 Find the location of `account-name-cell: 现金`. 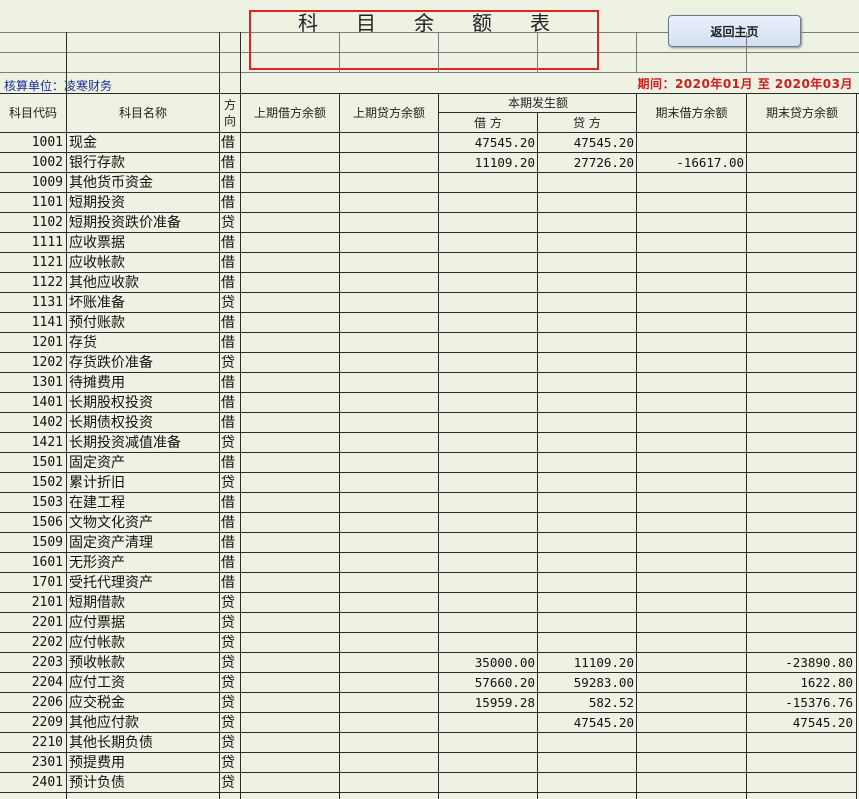

account-name-cell: 现金 is located at coordinates (144, 143).